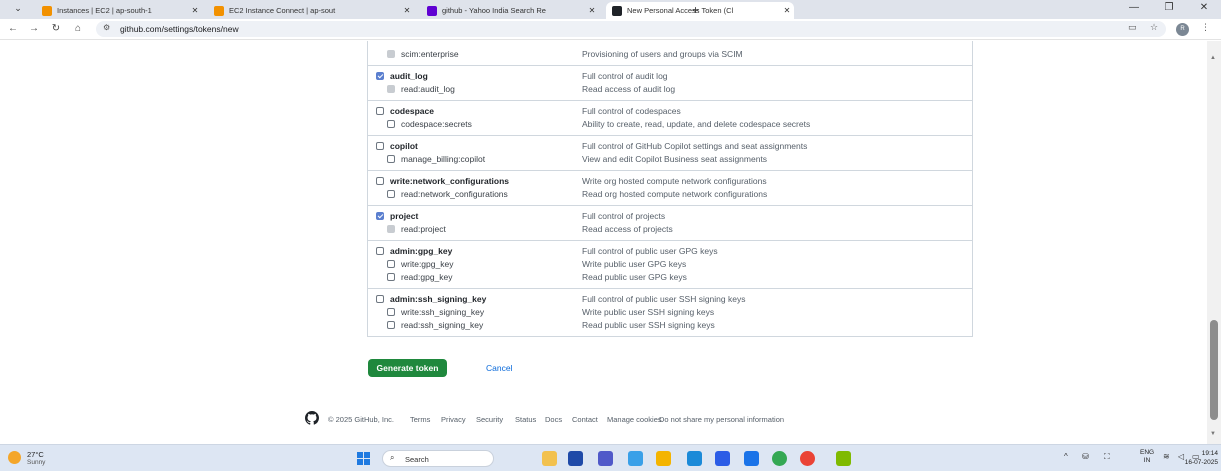 The width and height of the screenshot is (1221, 471). I want to click on address-bar: ⚙ github.com/settings/tokens/new, so click(631, 29).